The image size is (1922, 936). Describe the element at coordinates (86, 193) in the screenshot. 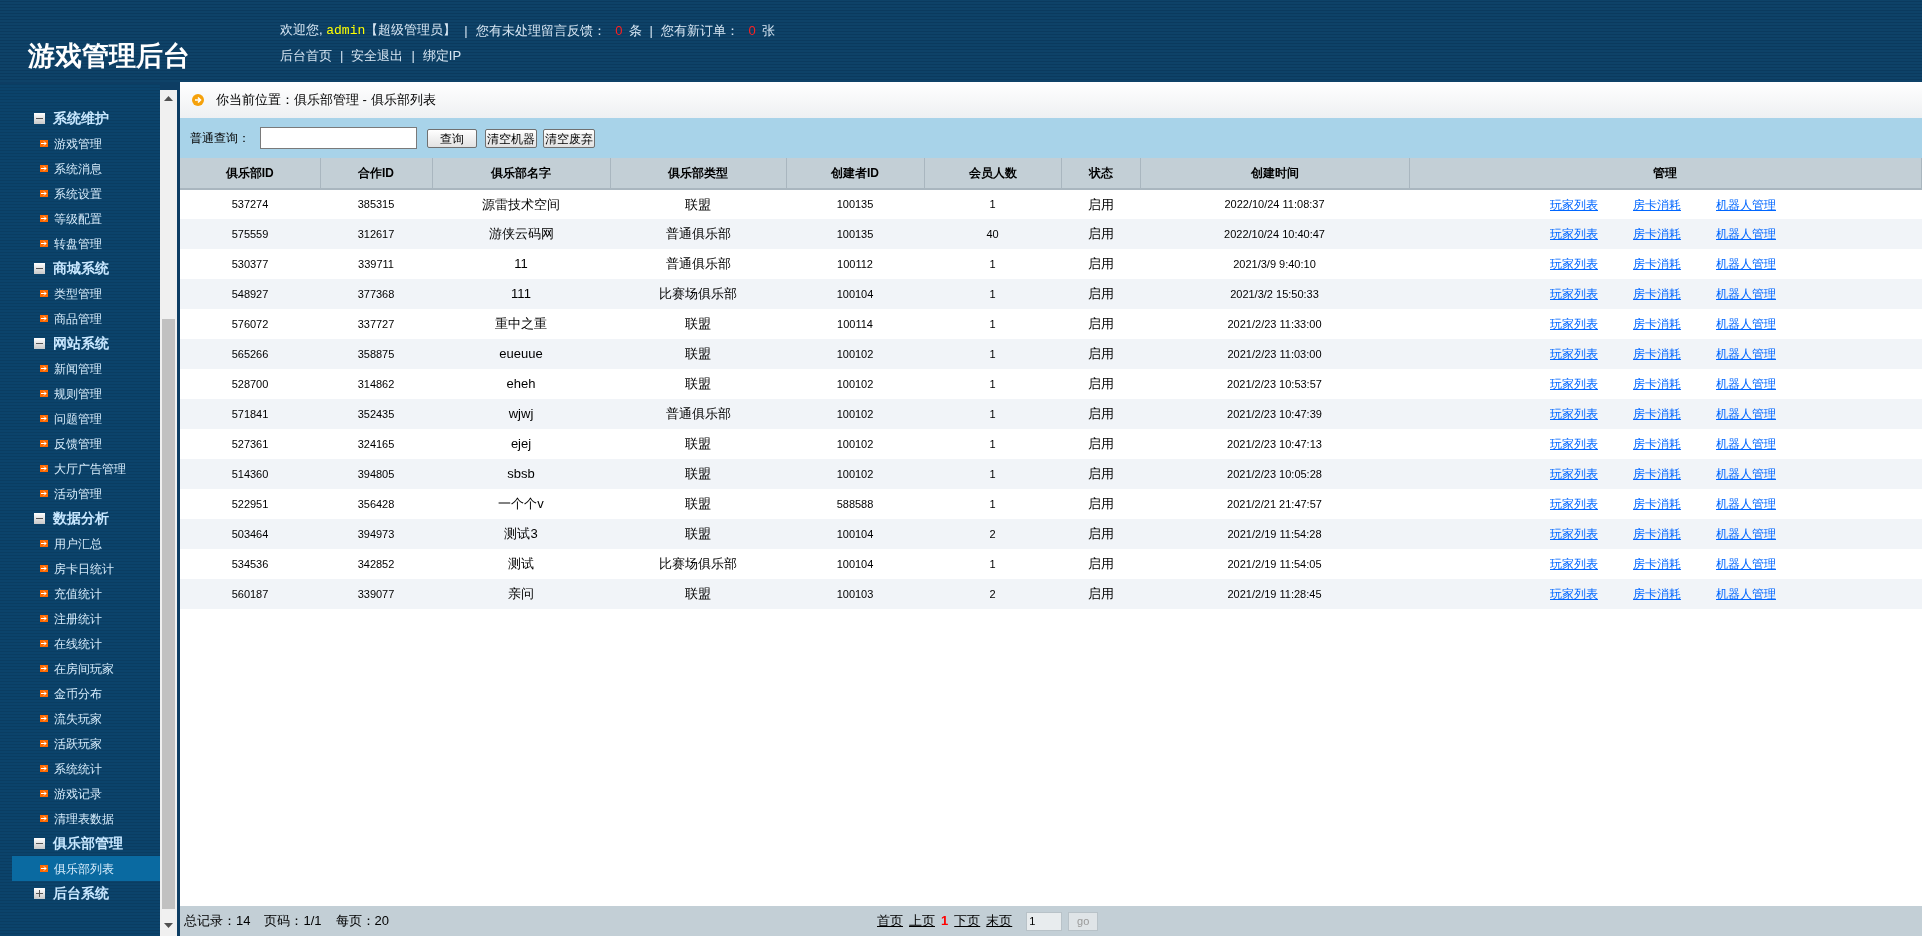

I see `sidebar-item: 系统设置` at that location.